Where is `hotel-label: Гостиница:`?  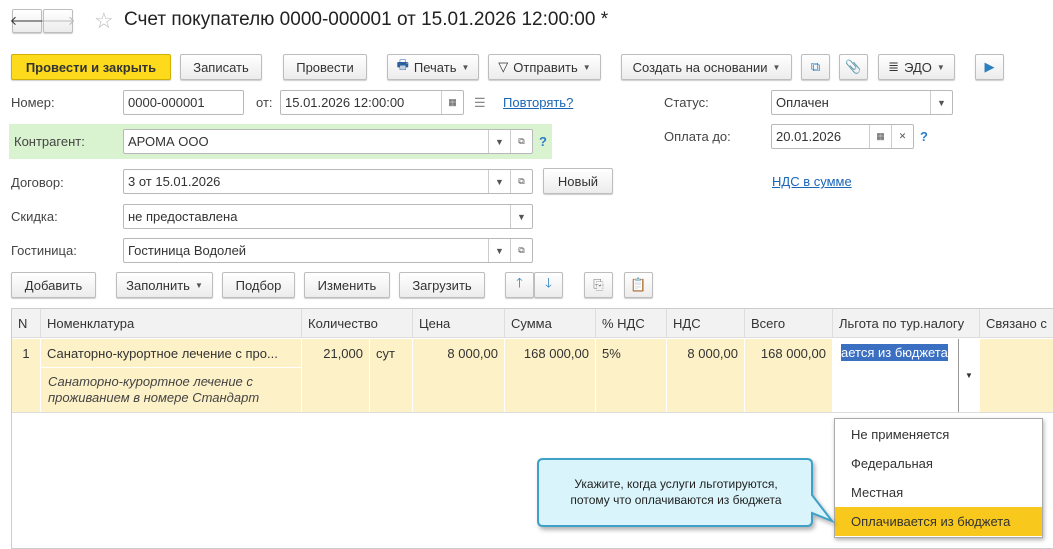
hotel-label: Гостиница: is located at coordinates (44, 250).